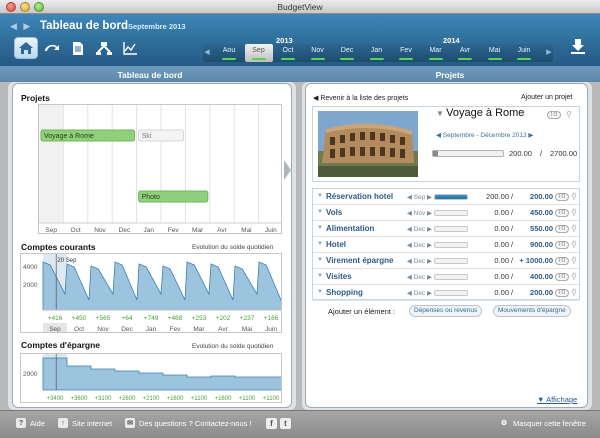 This screenshot has height=438, width=600. Describe the element at coordinates (78, 48) in the screenshot. I see `document-button` at that location.